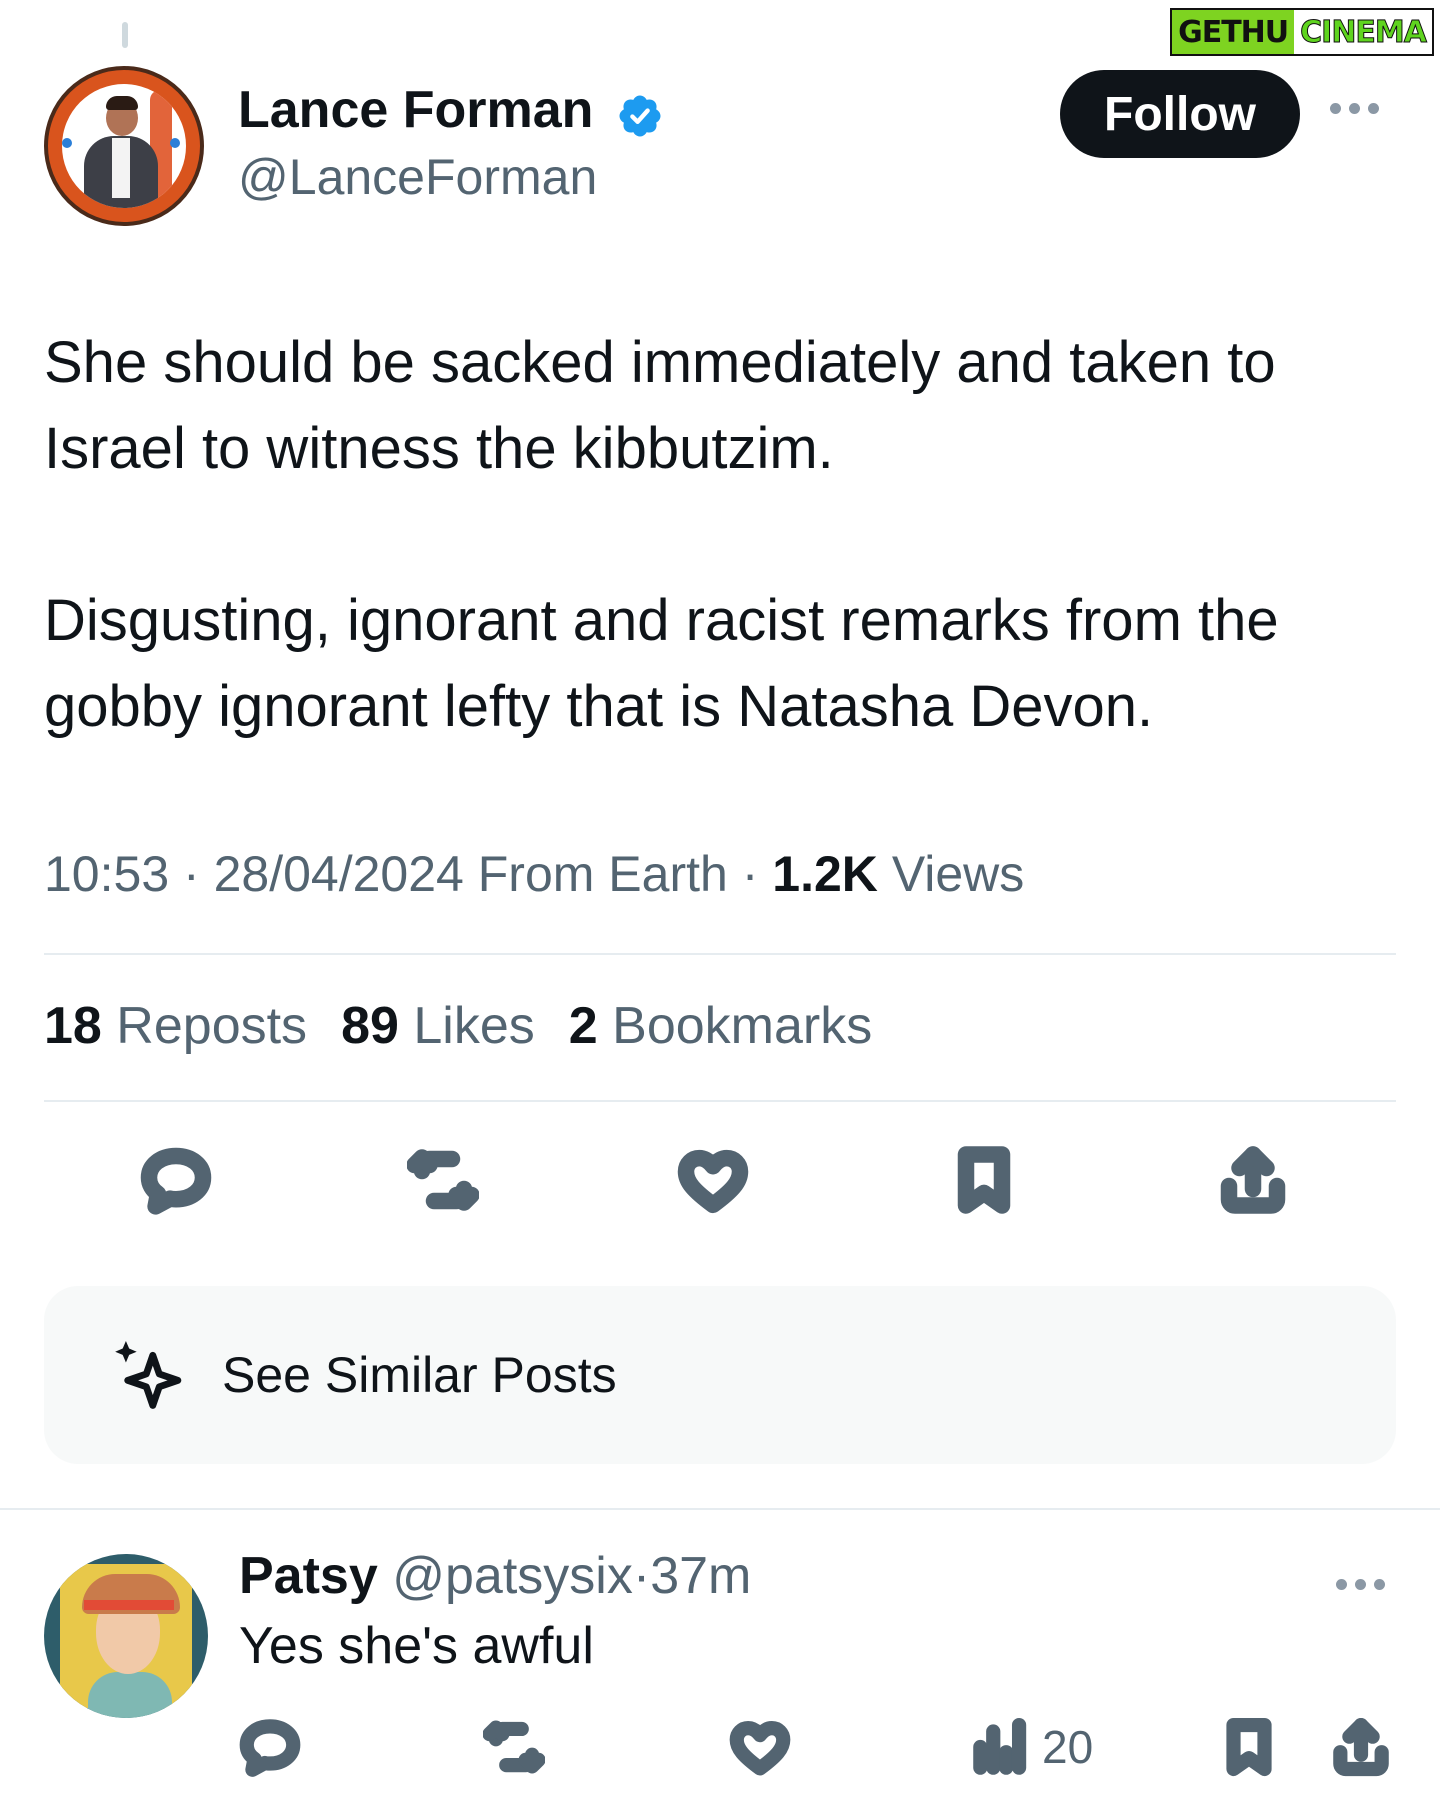 Image resolution: width=1440 pixels, height=1800 pixels. Describe the element at coordinates (514, 1747) in the screenshot. I see `reply-repost-icon` at that location.